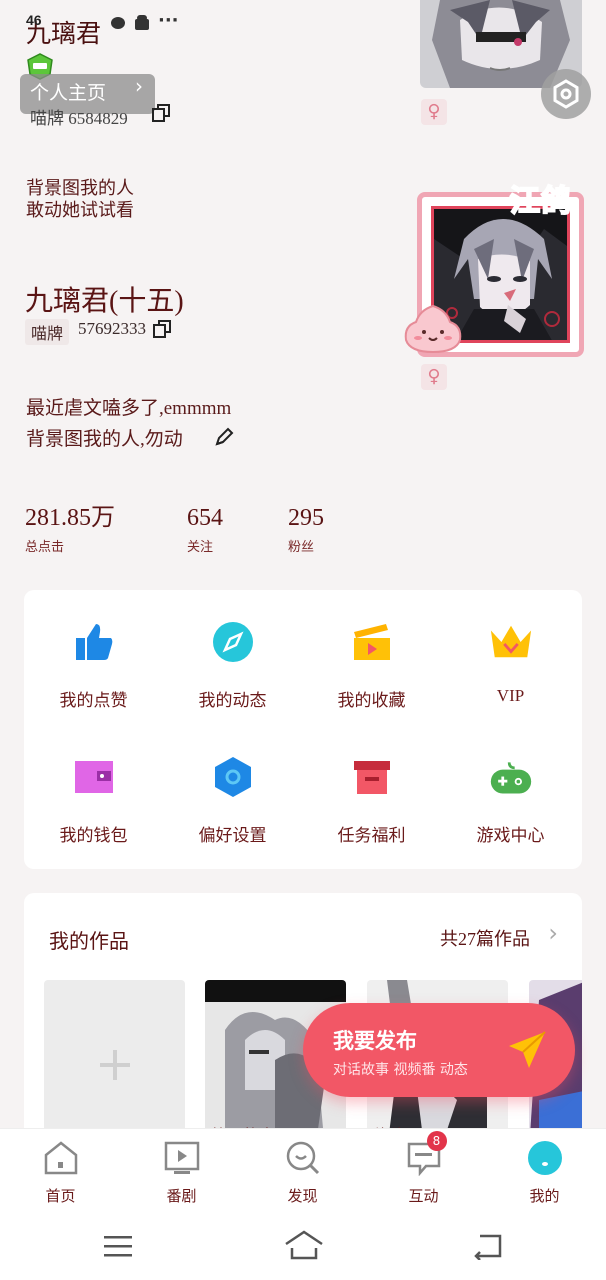 This screenshot has height=1280, width=606. What do you see at coordinates (488, 1248) in the screenshot?
I see `back-icon` at bounding box center [488, 1248].